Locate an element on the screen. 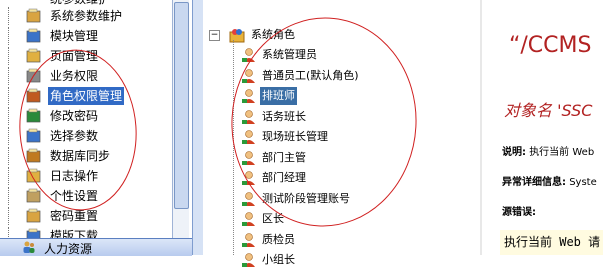 The image size is (603, 269). bottom-tab-label: 人力资源 is located at coordinates (68, 249).